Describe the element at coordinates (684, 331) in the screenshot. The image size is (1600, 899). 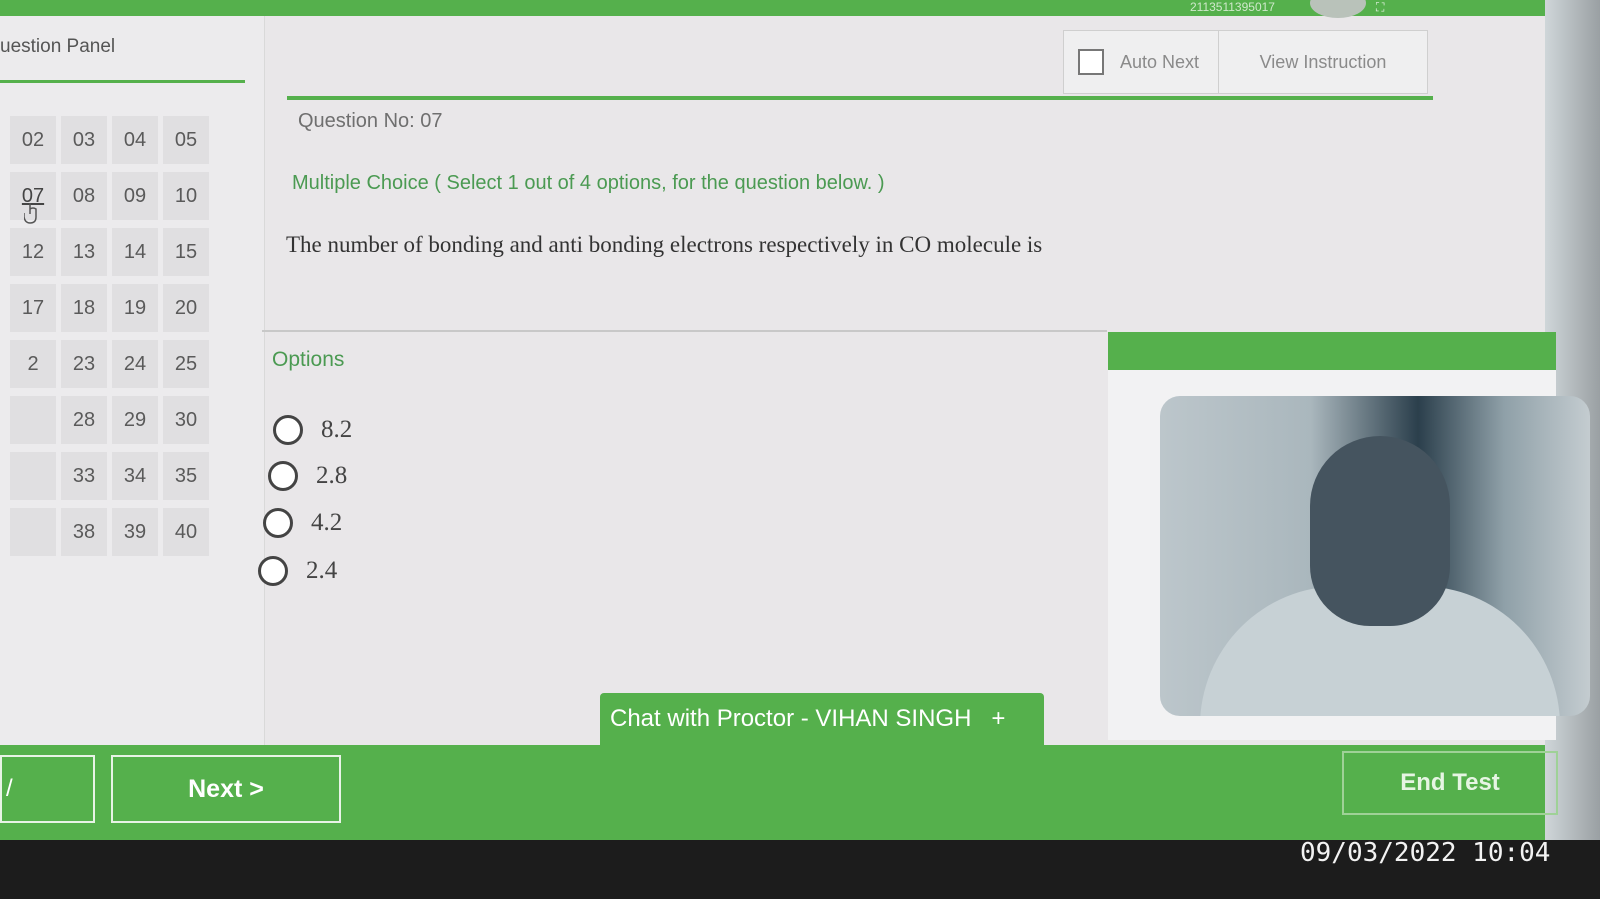
I see `question-separator` at that location.